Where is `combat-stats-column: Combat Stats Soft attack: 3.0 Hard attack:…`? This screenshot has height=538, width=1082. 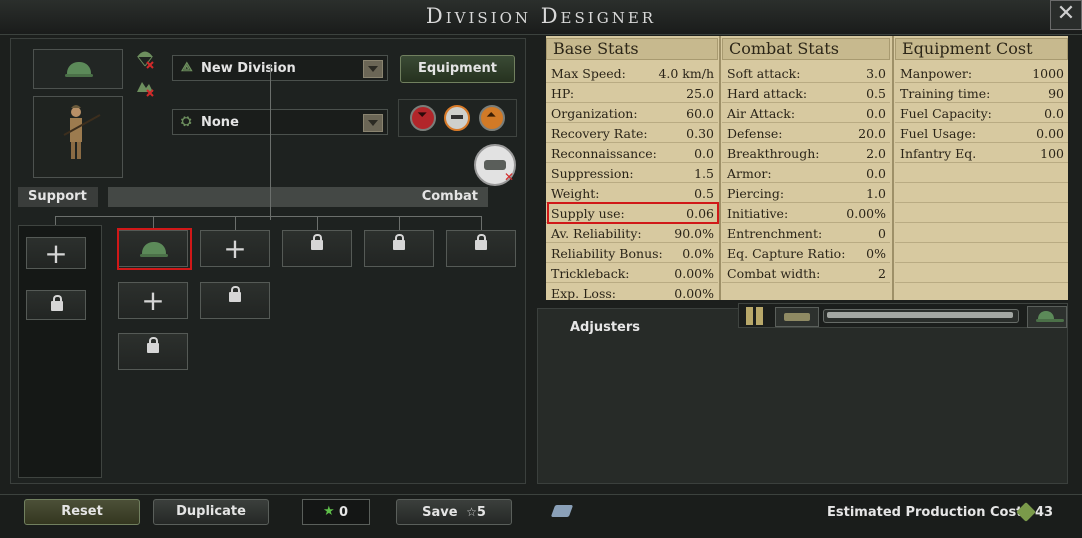 combat-stats-column: Combat Stats Soft attack: 3.0 Hard attack:… is located at coordinates (806, 168).